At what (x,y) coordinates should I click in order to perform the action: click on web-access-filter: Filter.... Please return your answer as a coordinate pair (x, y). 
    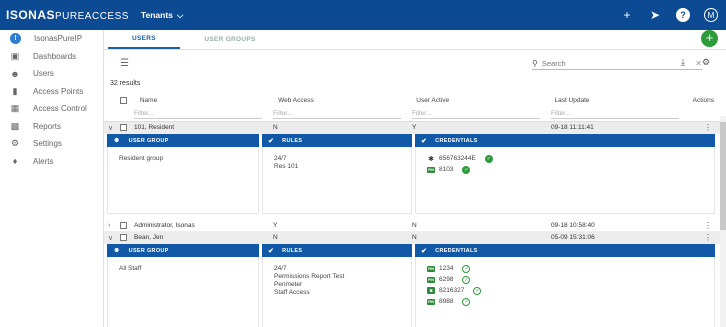
    Looking at the image, I should click on (337, 114).